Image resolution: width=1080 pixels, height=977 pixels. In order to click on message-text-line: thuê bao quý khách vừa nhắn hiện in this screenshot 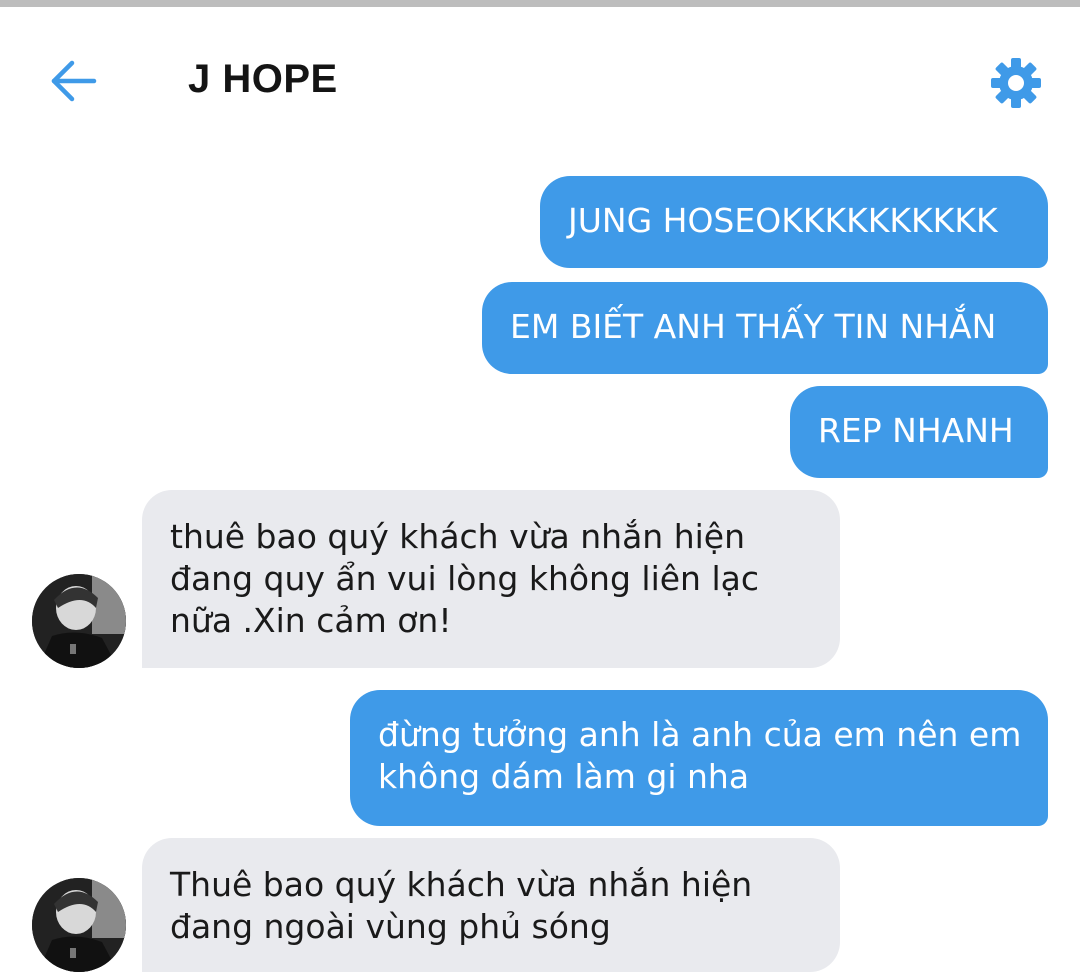, I will do `click(458, 536)`.